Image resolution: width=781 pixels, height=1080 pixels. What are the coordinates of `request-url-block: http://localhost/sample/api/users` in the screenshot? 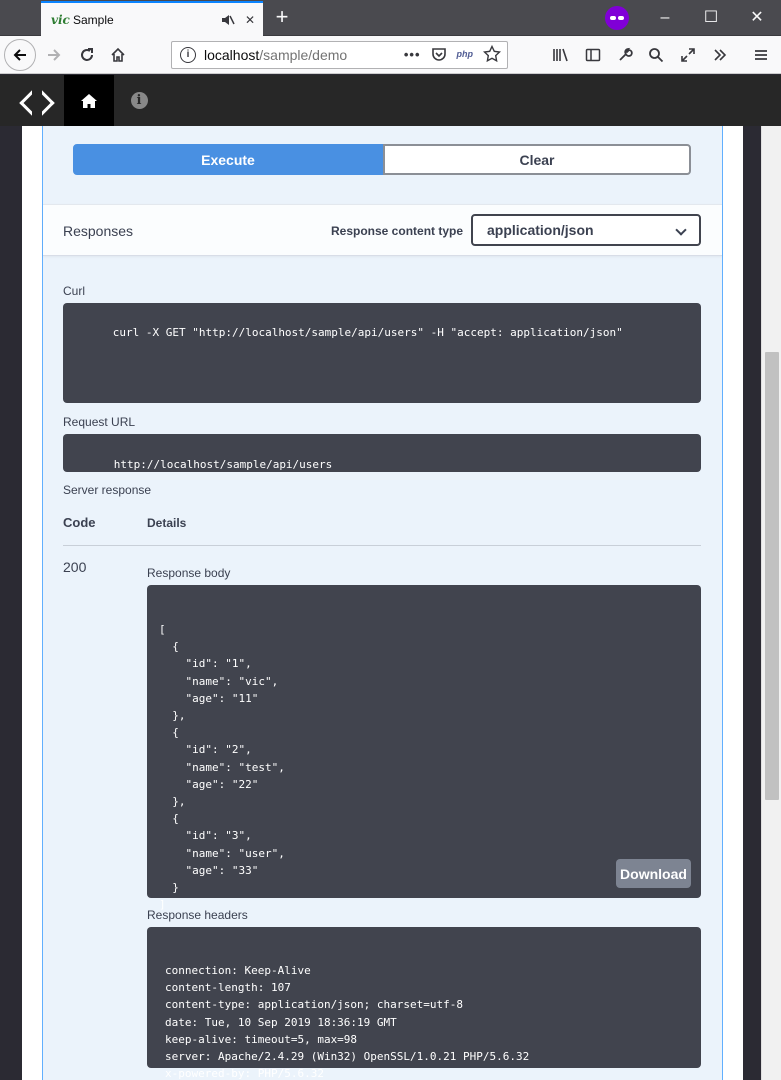 It's located at (382, 453).